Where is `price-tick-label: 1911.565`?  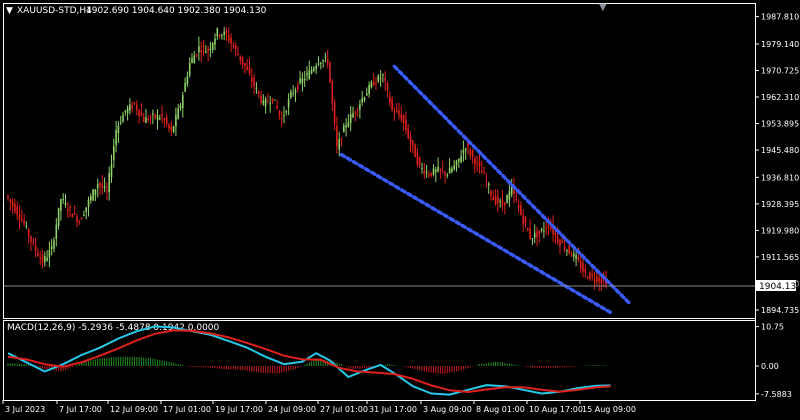 price-tick-label: 1911.565 is located at coordinates (780, 257).